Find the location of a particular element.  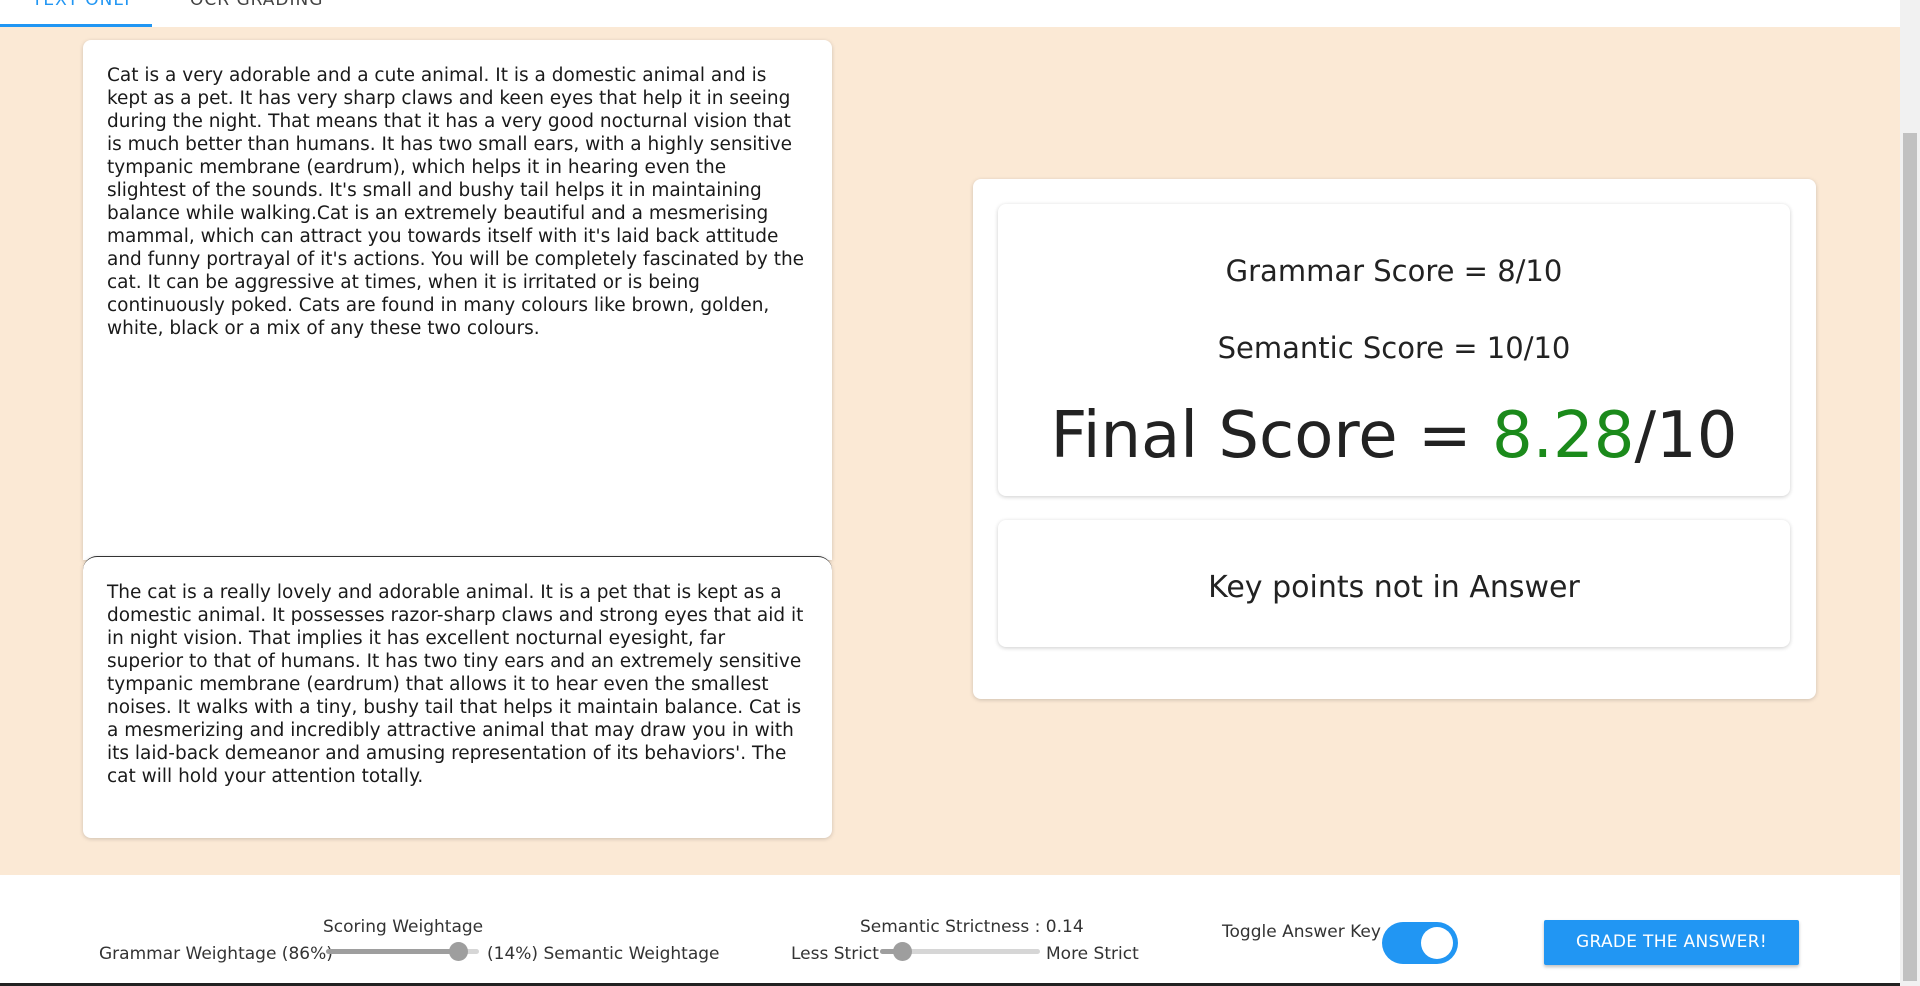

scrollbar-thumb is located at coordinates (1910, 557).